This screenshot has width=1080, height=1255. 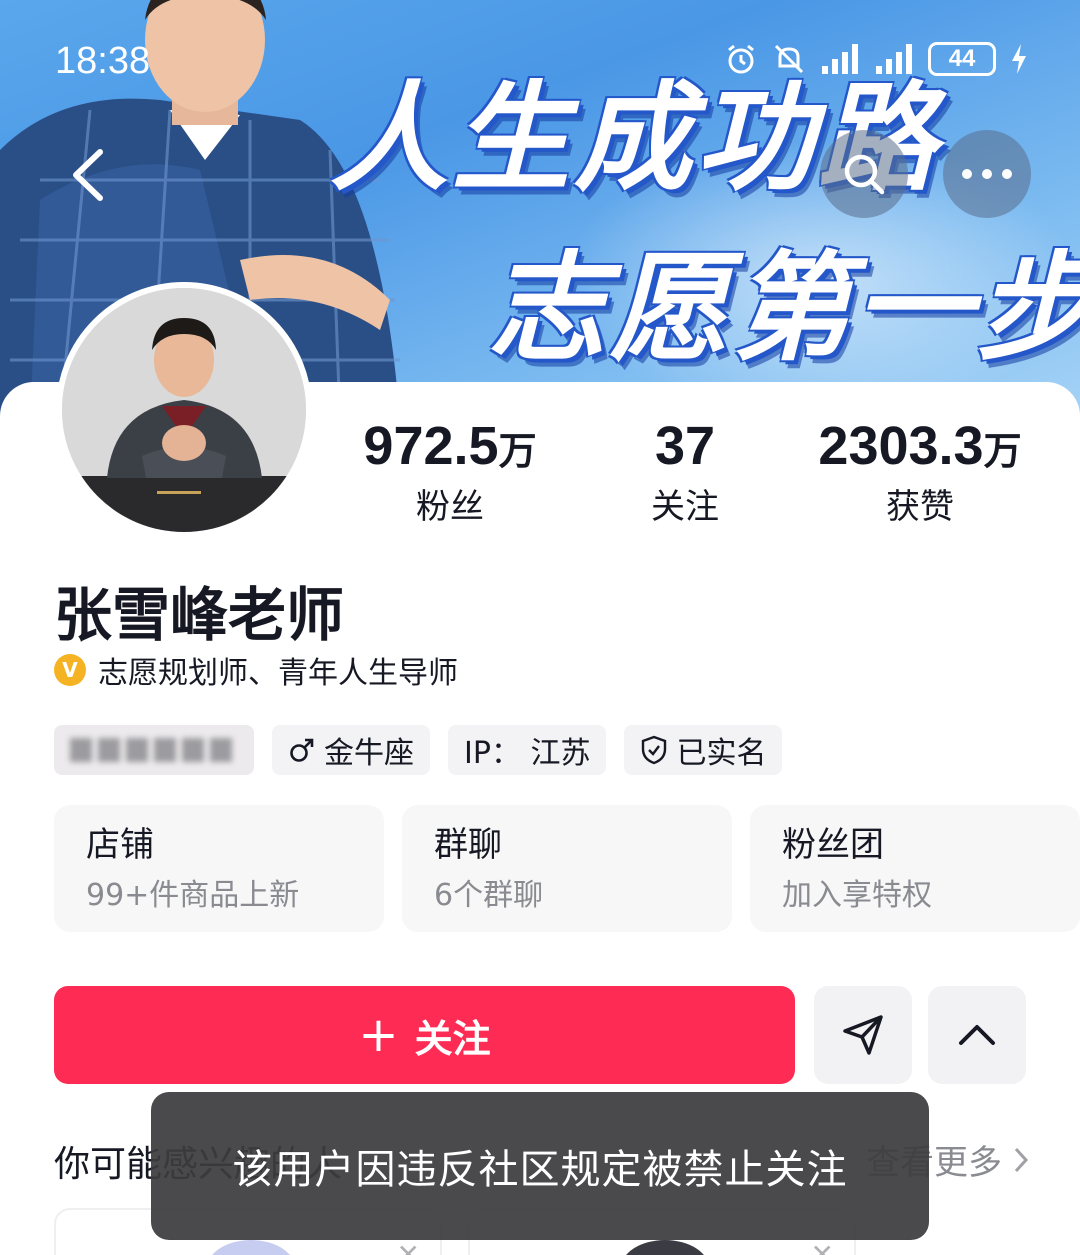 What do you see at coordinates (920, 446) in the screenshot?
I see `stat-likes-count: 2303.3万` at bounding box center [920, 446].